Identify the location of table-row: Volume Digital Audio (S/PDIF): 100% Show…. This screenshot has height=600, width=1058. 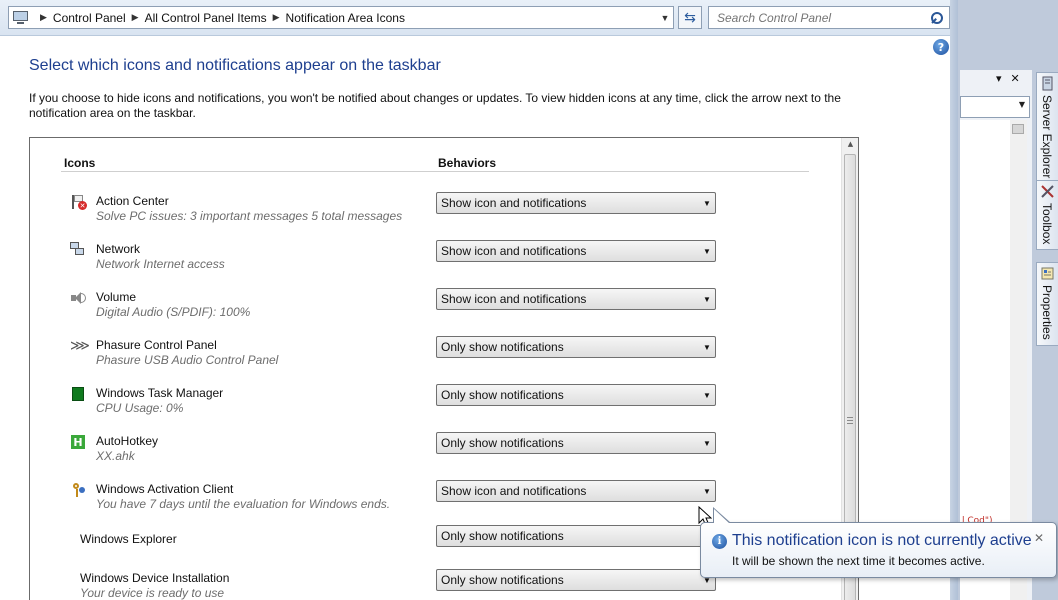
(435, 308).